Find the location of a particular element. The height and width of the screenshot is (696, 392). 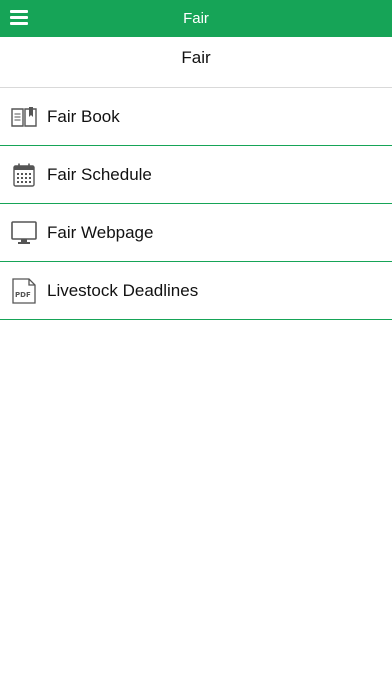

top-navigation-bar: Fair is located at coordinates (196, 18).